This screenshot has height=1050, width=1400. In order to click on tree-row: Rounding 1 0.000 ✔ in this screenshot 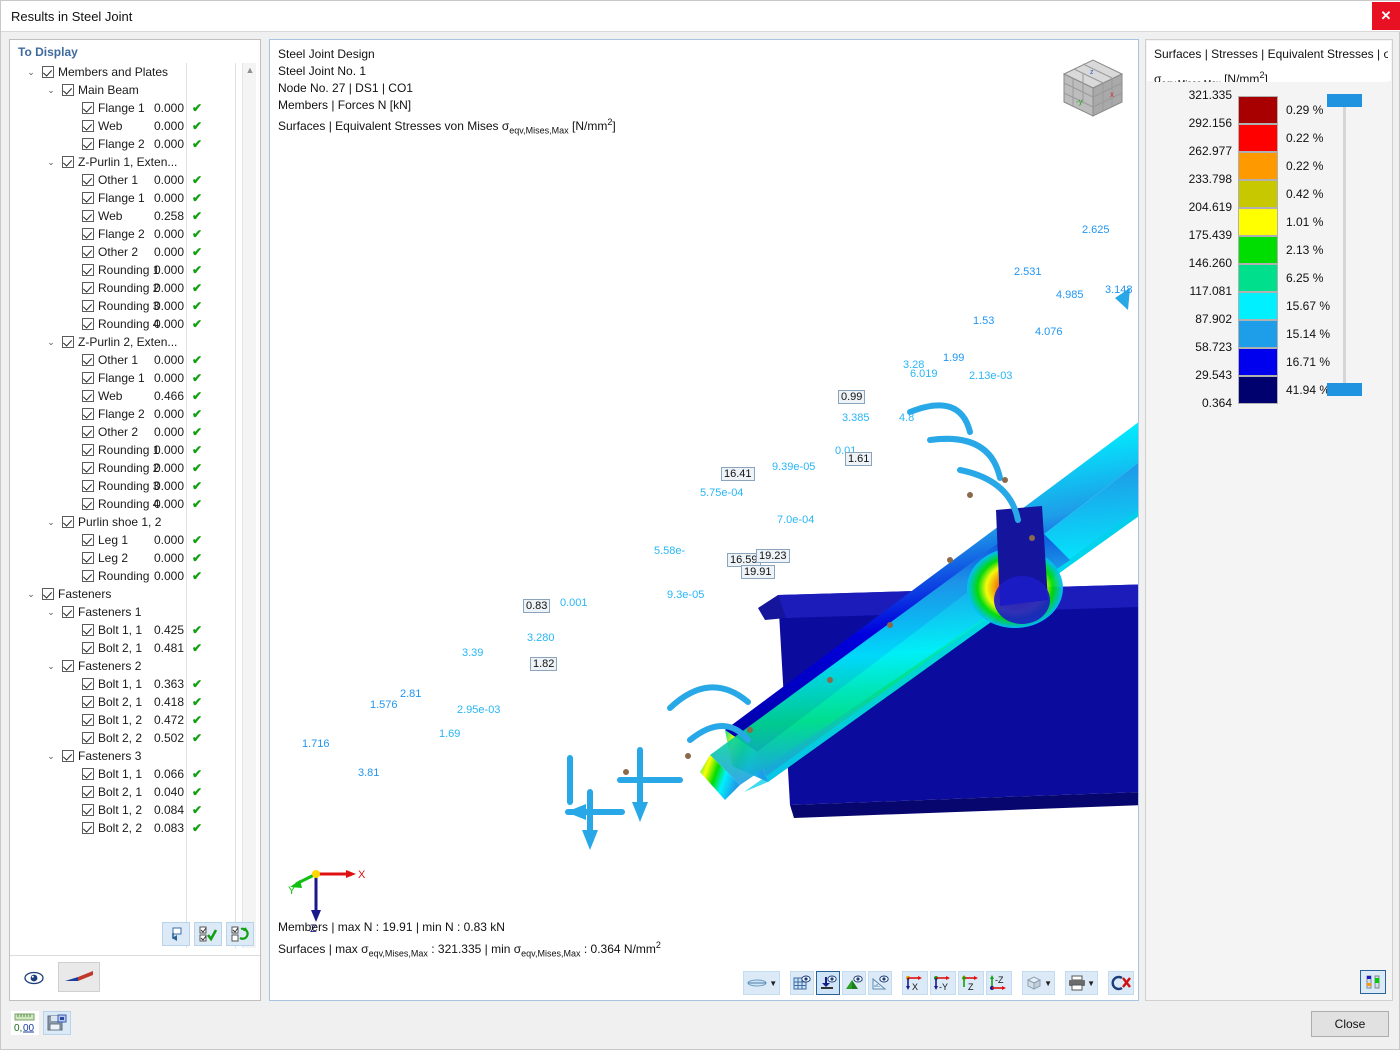, I will do `click(136, 450)`.